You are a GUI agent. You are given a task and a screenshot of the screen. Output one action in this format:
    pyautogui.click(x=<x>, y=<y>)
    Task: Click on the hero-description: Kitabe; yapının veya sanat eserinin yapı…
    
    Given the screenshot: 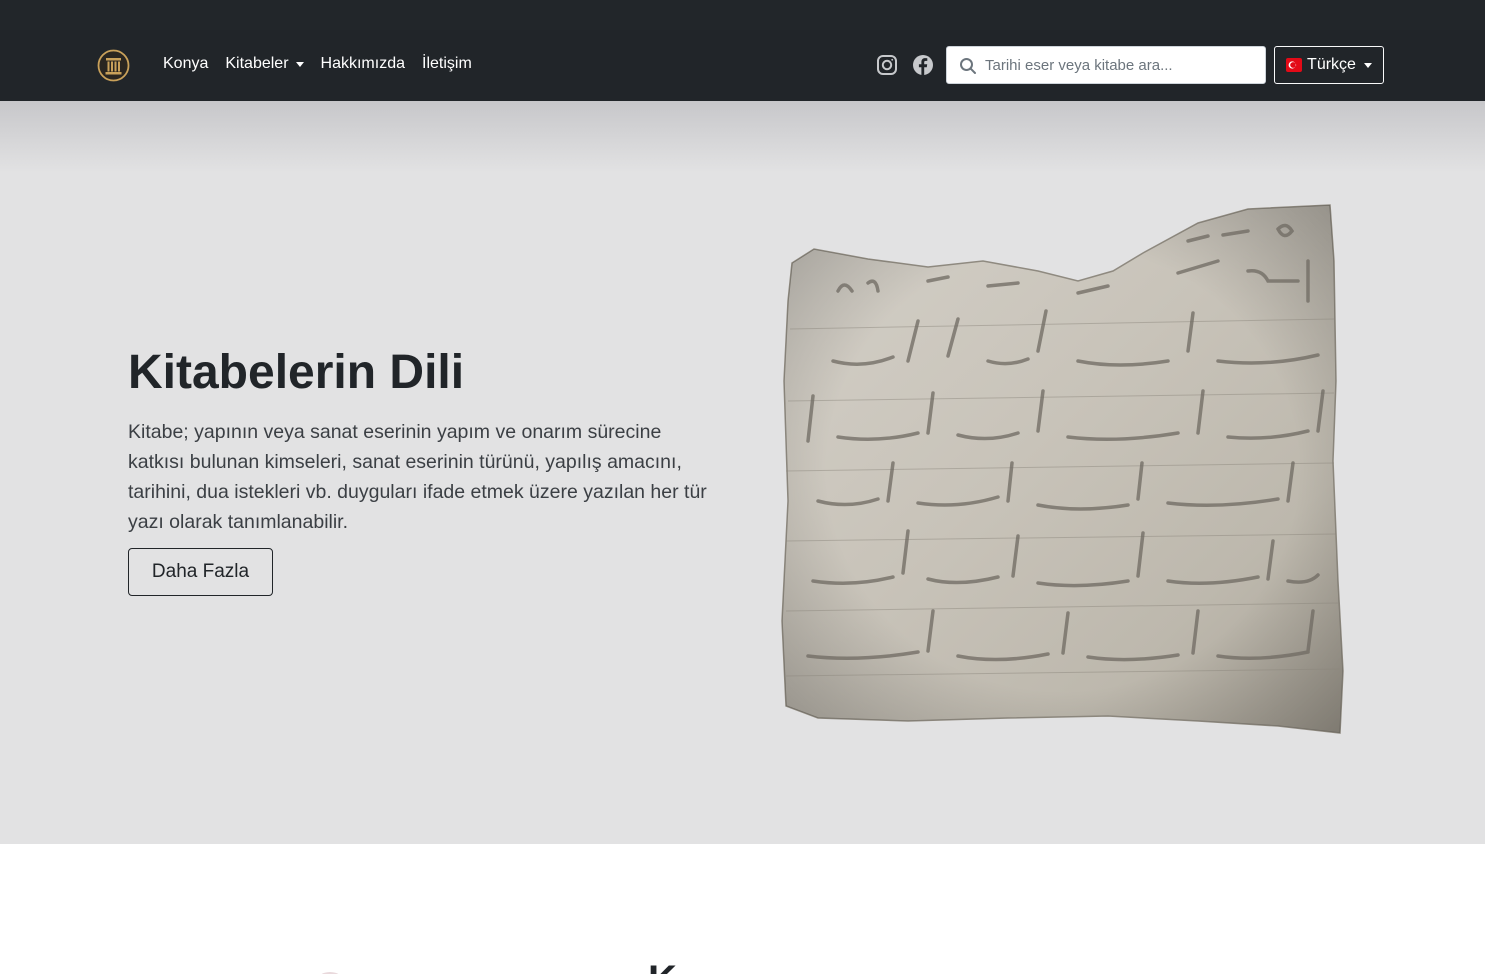 What is the action you would take?
    pyautogui.click(x=417, y=477)
    